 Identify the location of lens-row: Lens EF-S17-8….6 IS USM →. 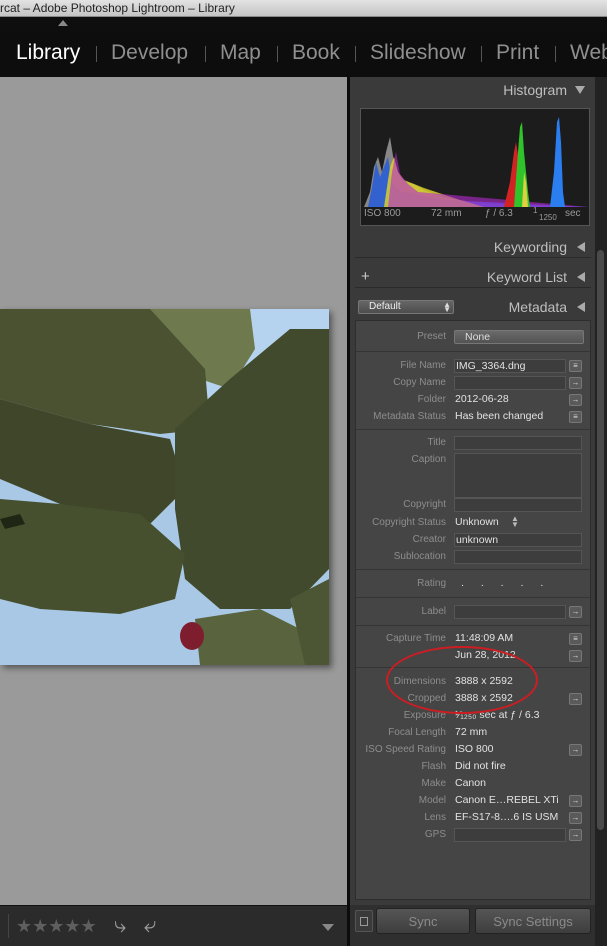
(473, 817).